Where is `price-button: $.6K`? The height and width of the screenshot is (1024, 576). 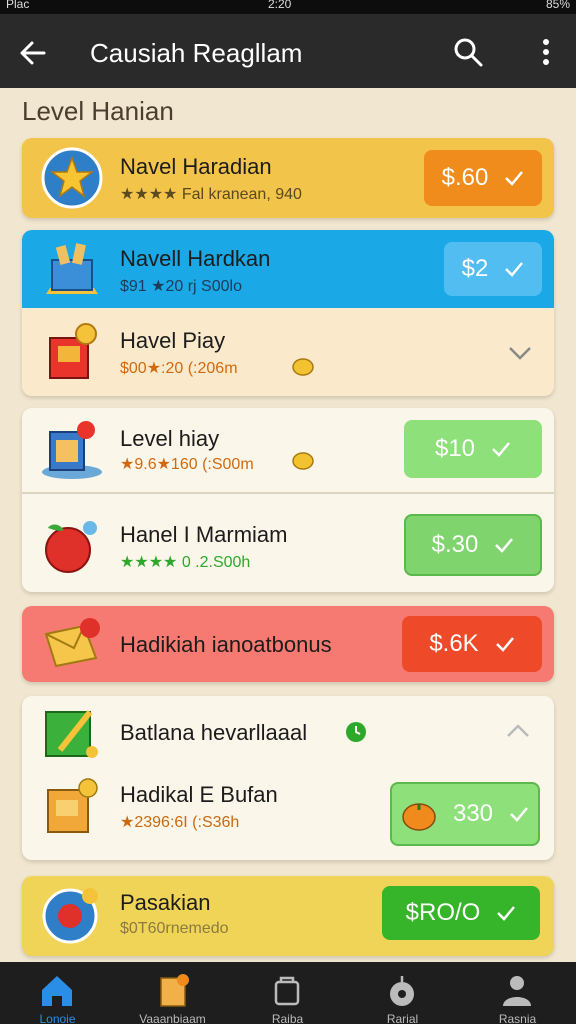
price-button: $.6K is located at coordinates (472, 644).